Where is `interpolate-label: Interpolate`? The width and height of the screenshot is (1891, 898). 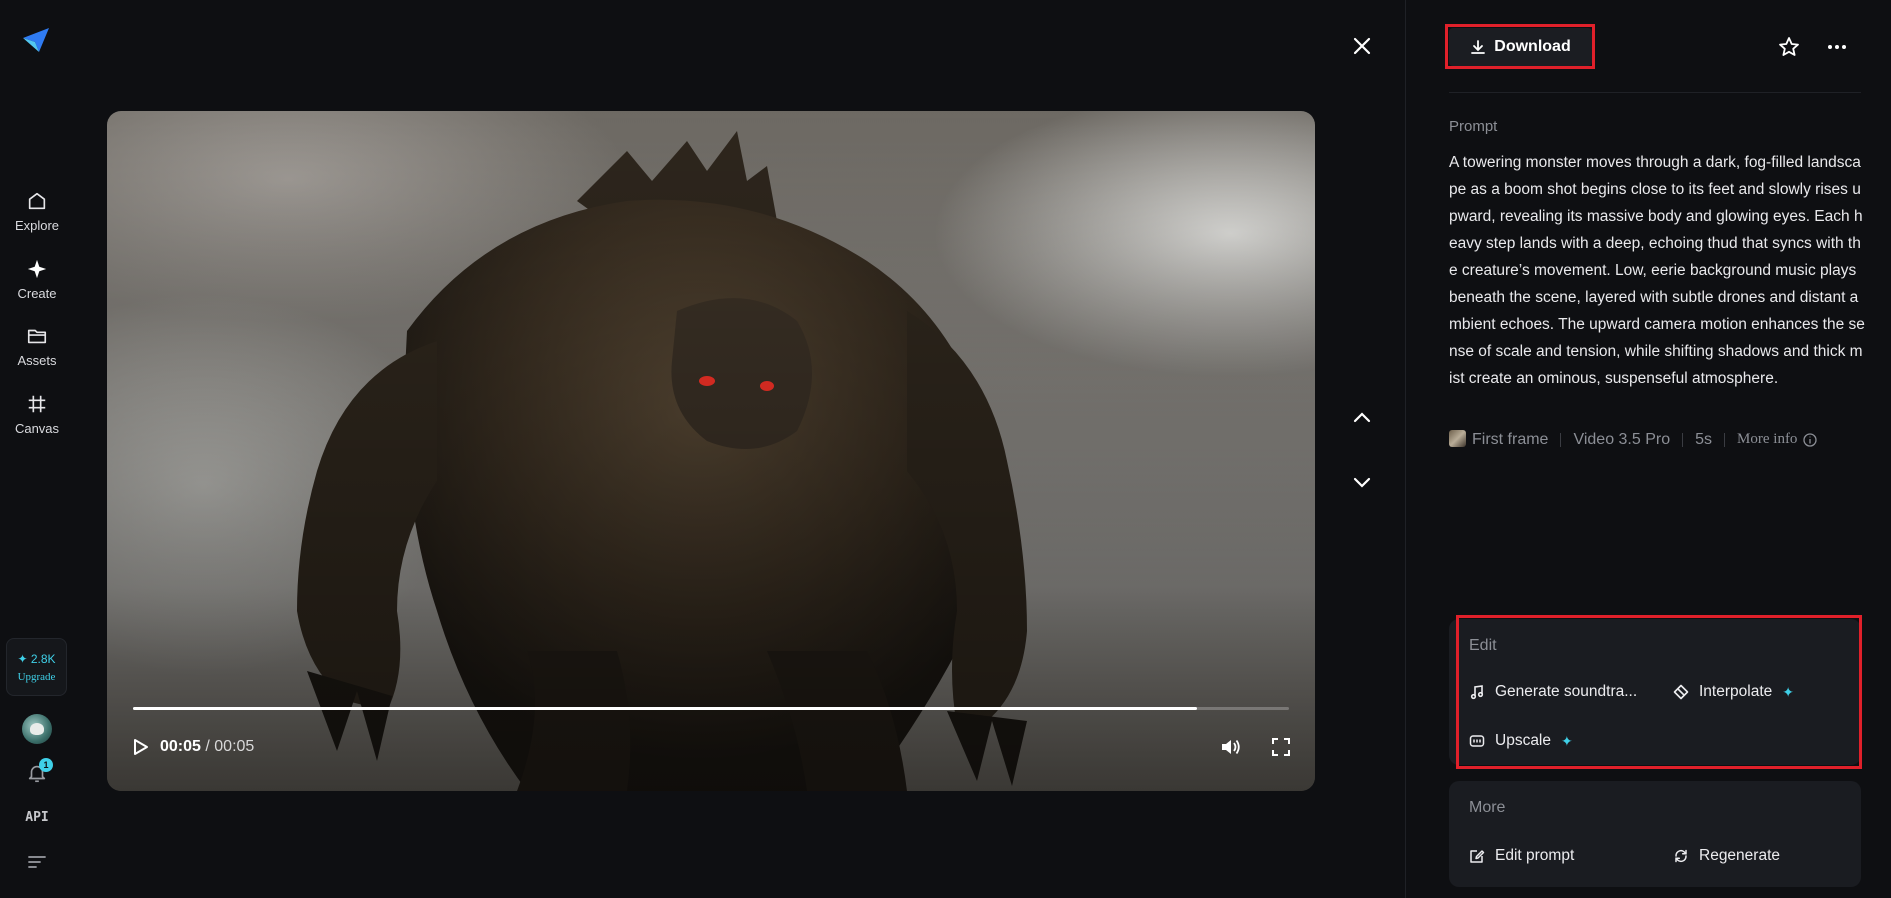
interpolate-label: Interpolate is located at coordinates (1736, 691).